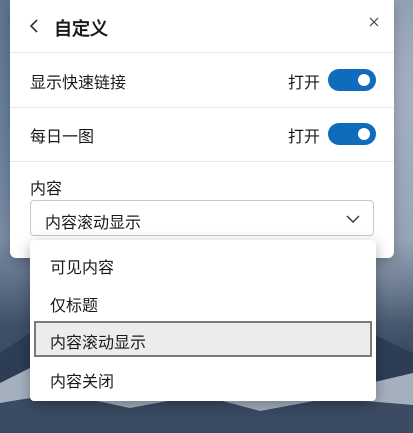 Image resolution: width=413 pixels, height=433 pixels. What do you see at coordinates (203, 378) in the screenshot?
I see `dropdown-option: 内容关闭` at bounding box center [203, 378].